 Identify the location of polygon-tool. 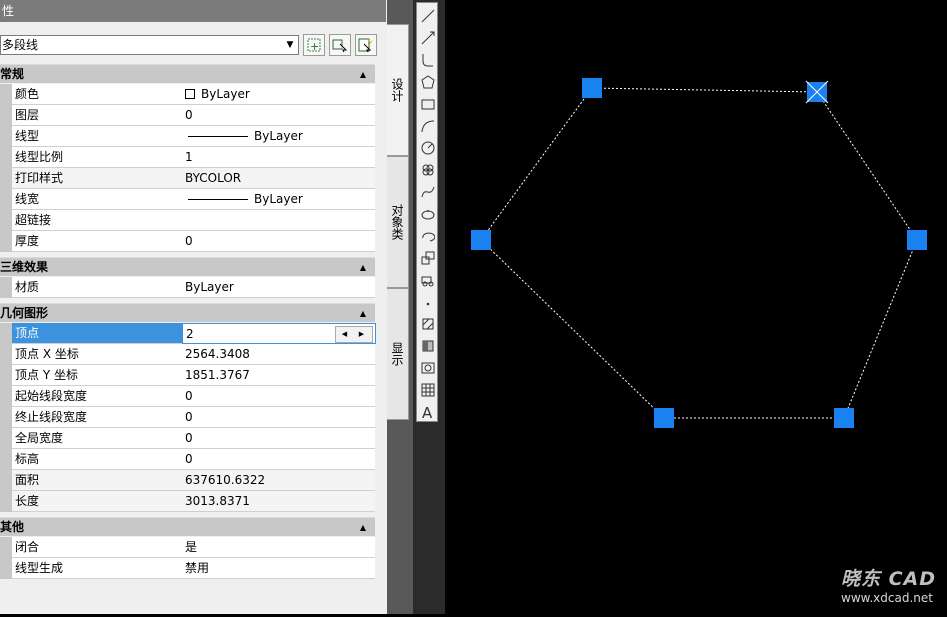
(427, 81).